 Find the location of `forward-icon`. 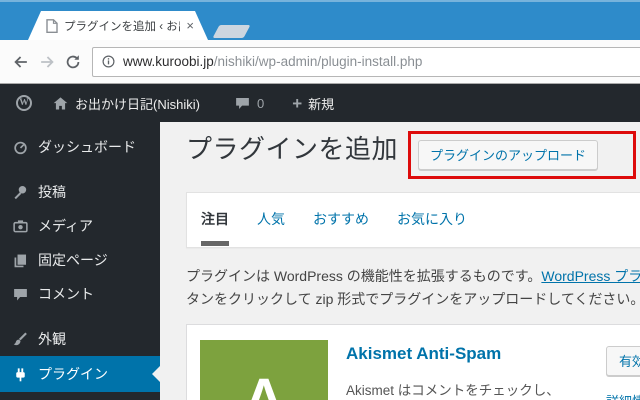

forward-icon is located at coordinates (47, 62).